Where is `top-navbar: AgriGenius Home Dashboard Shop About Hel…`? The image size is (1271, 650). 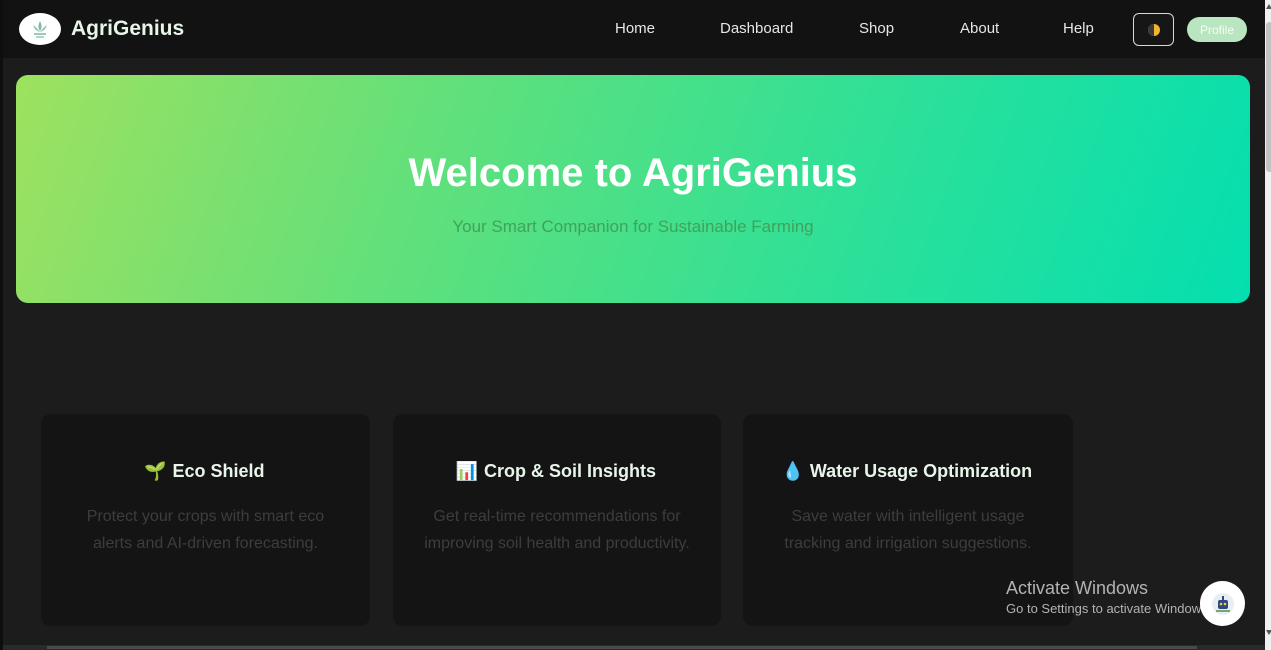
top-navbar: AgriGenius Home Dashboard Shop About Hel… is located at coordinates (634, 29).